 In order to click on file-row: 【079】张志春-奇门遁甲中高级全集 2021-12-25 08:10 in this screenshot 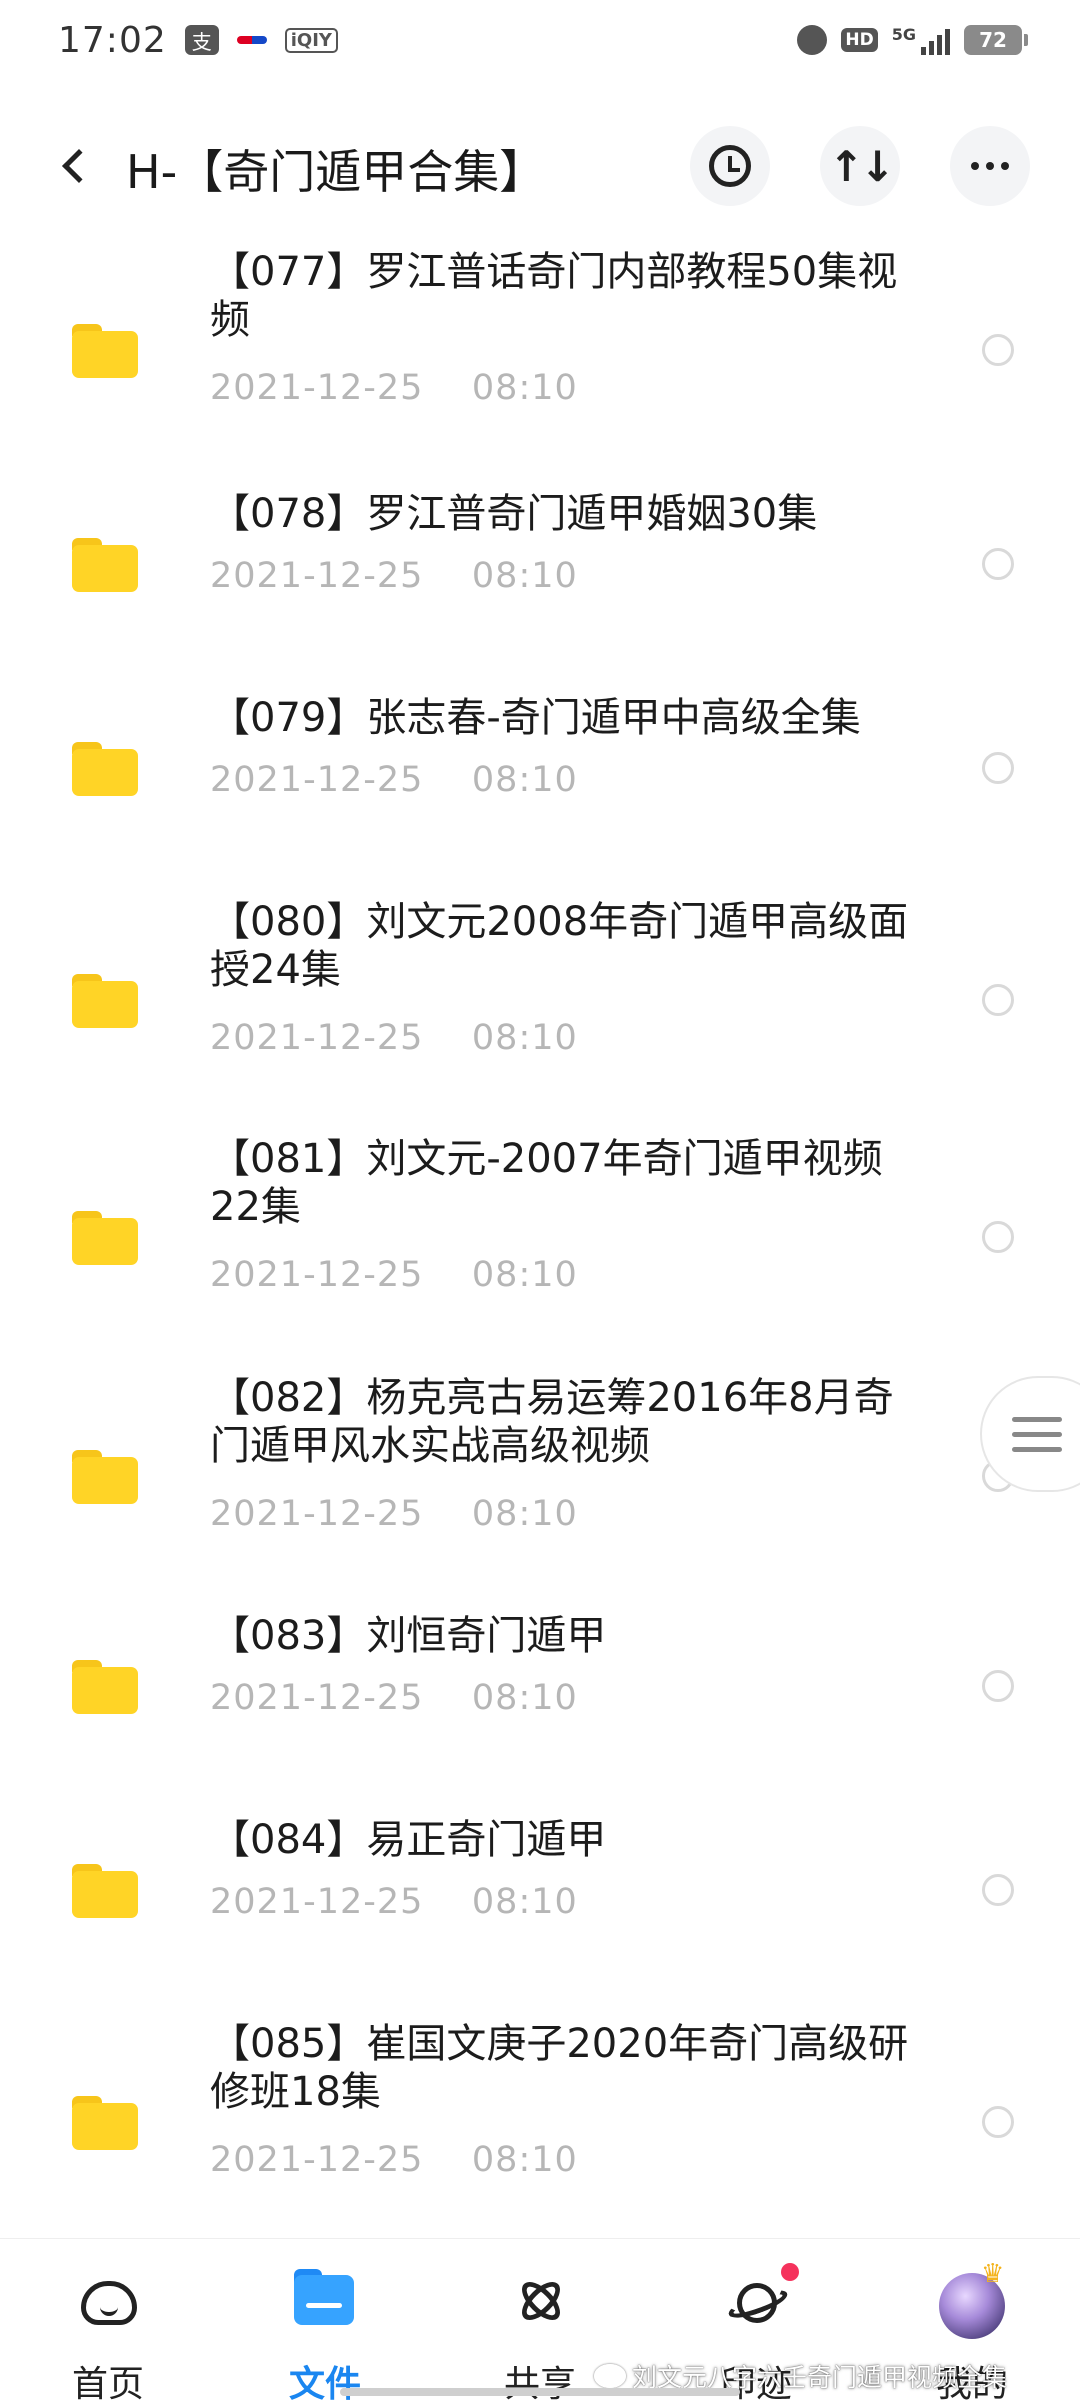, I will do `click(540, 769)`.